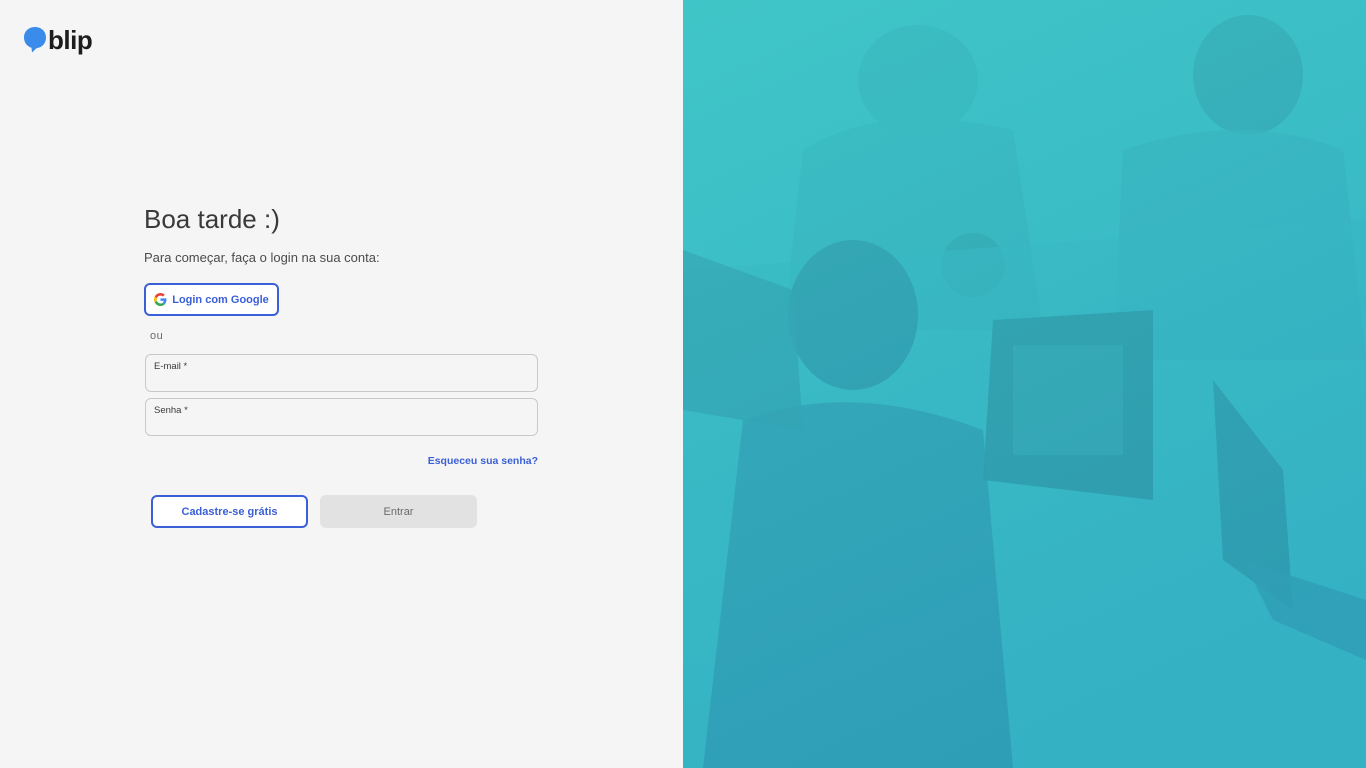  I want to click on greeting-title: Boa tarde :), so click(212, 219).